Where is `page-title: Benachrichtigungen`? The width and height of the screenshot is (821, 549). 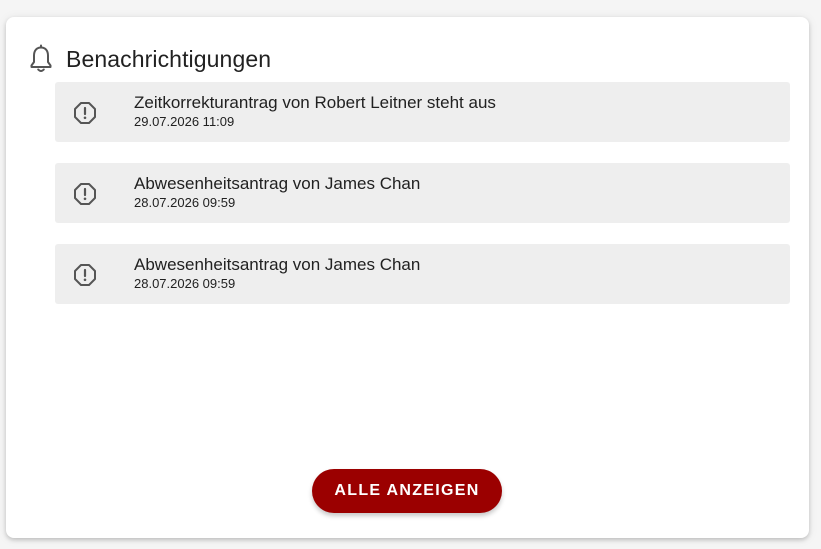 page-title: Benachrichtigungen is located at coordinates (169, 58).